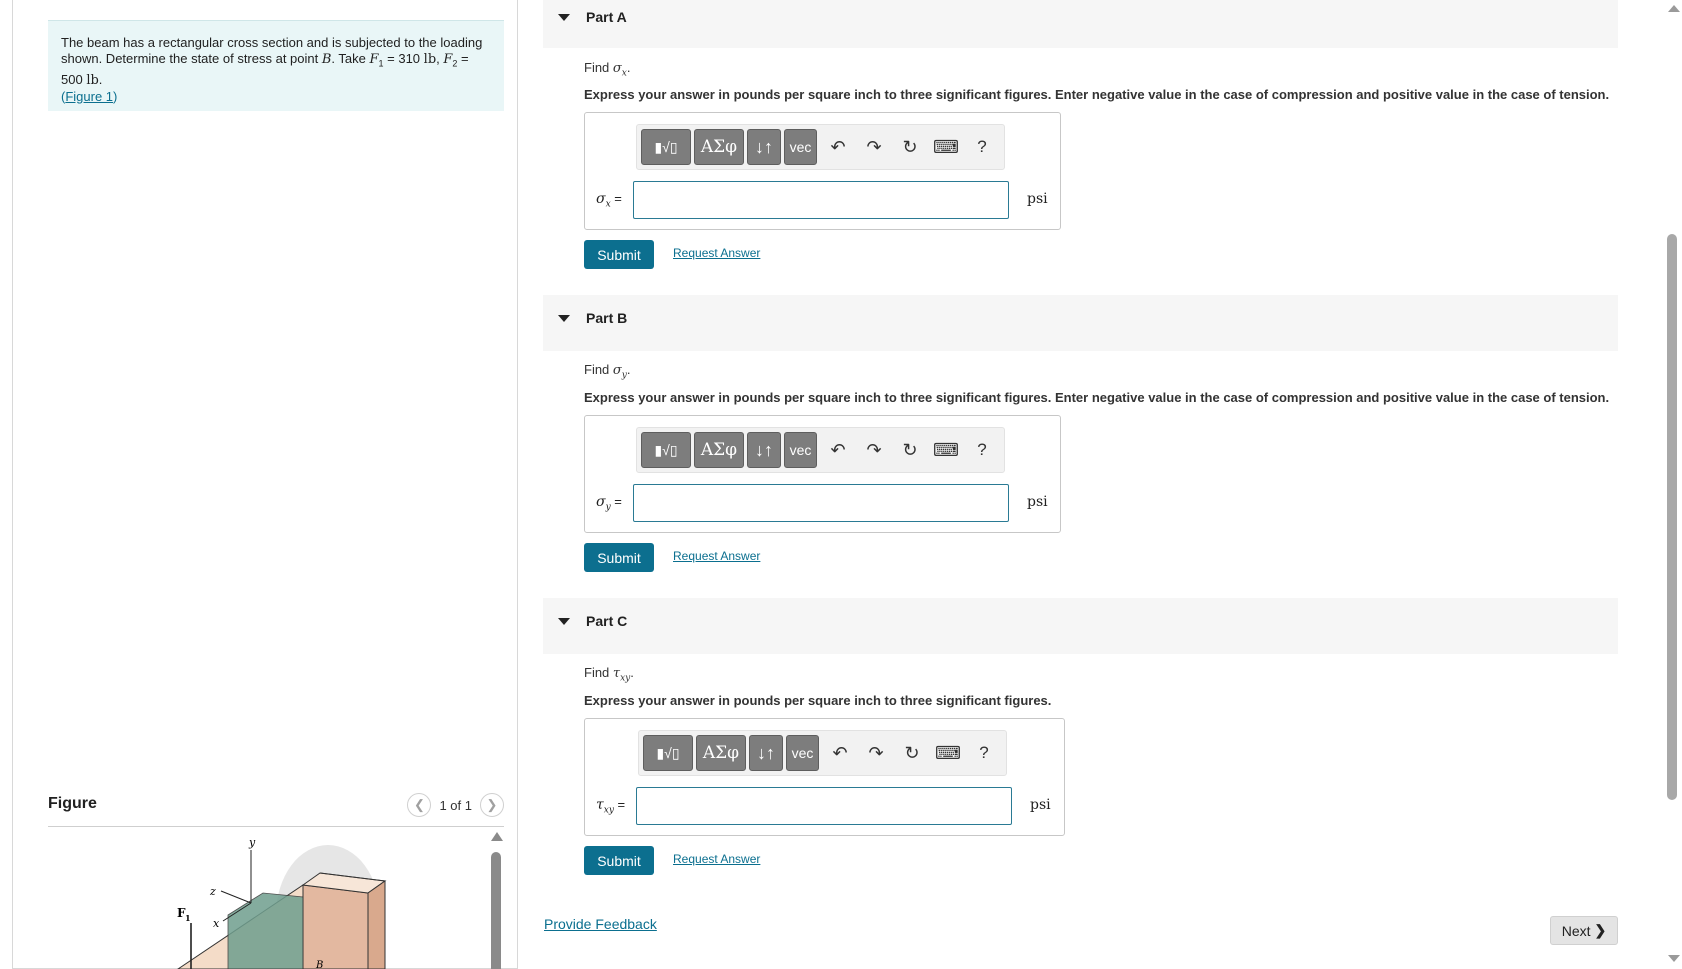  What do you see at coordinates (335, 926) in the screenshot?
I see `beam-end-face` at bounding box center [335, 926].